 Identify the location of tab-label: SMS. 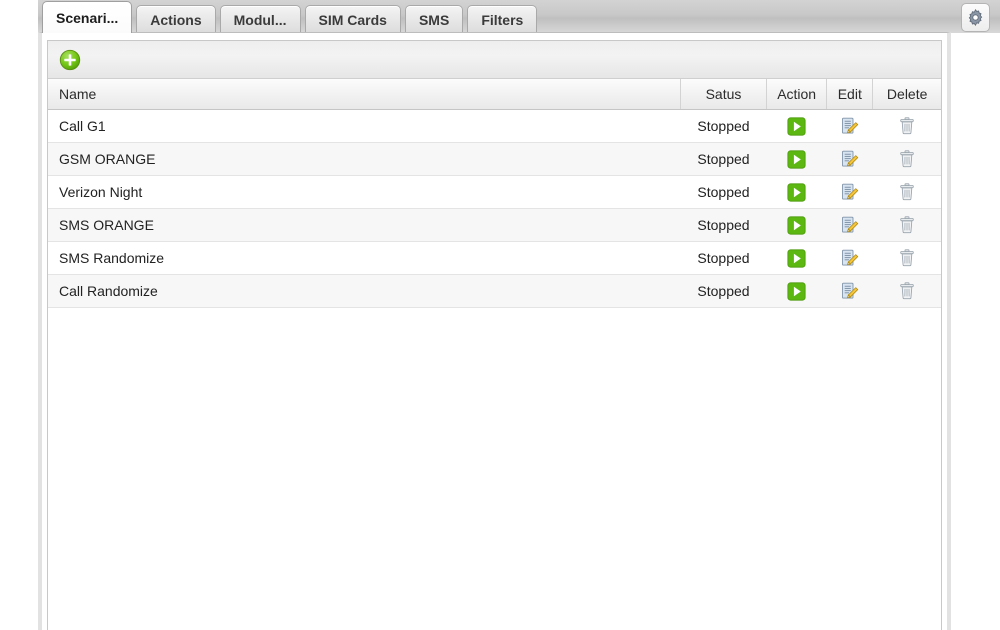
(434, 19).